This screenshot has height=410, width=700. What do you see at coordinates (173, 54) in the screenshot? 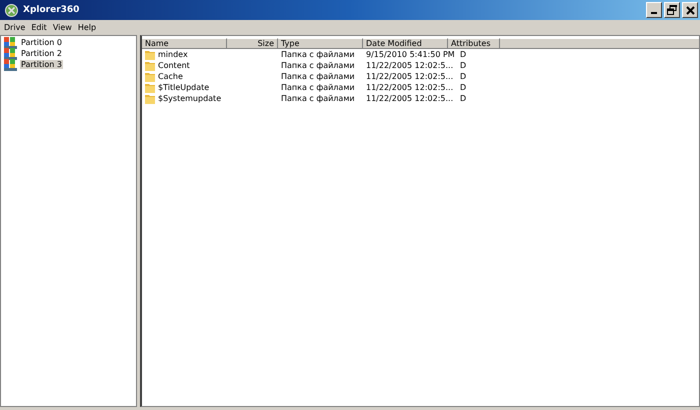
I see `table-cell: mindex` at bounding box center [173, 54].